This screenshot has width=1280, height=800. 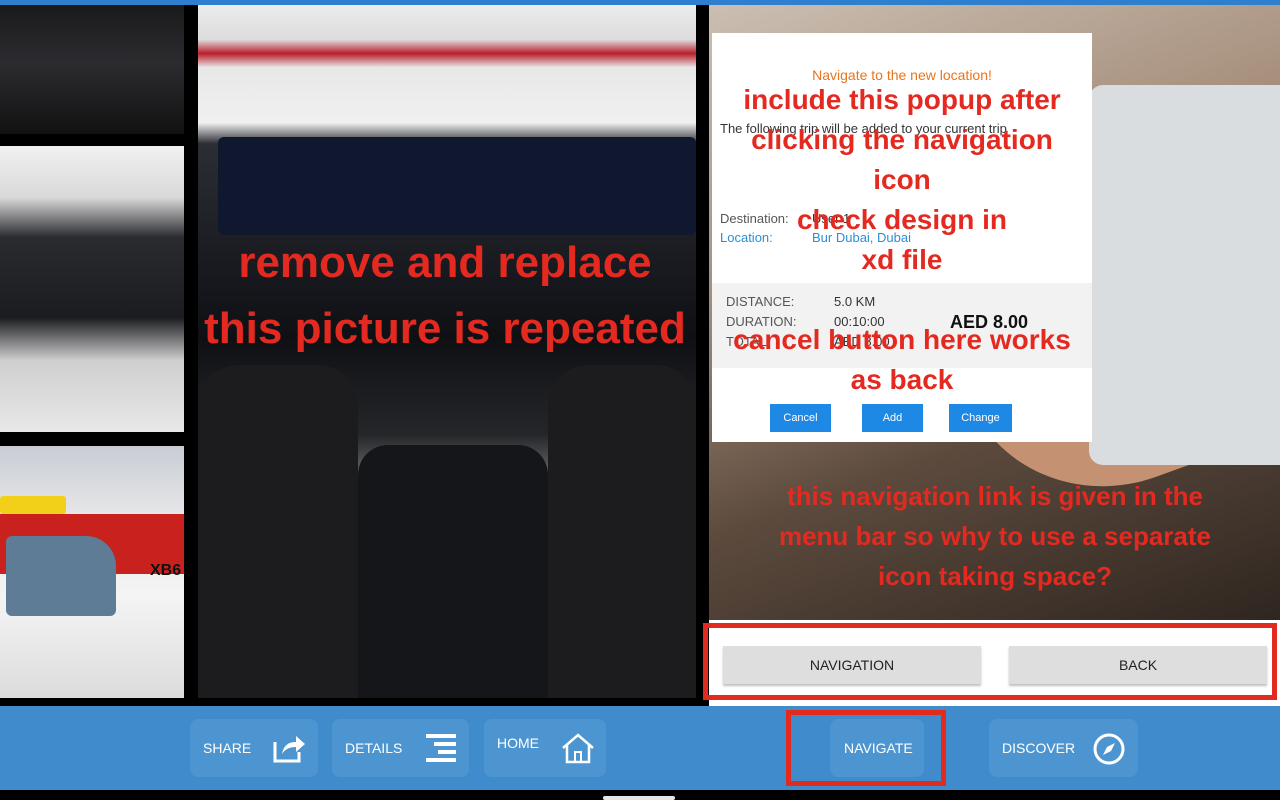 What do you see at coordinates (453, 571) in the screenshot?
I see `center-console` at bounding box center [453, 571].